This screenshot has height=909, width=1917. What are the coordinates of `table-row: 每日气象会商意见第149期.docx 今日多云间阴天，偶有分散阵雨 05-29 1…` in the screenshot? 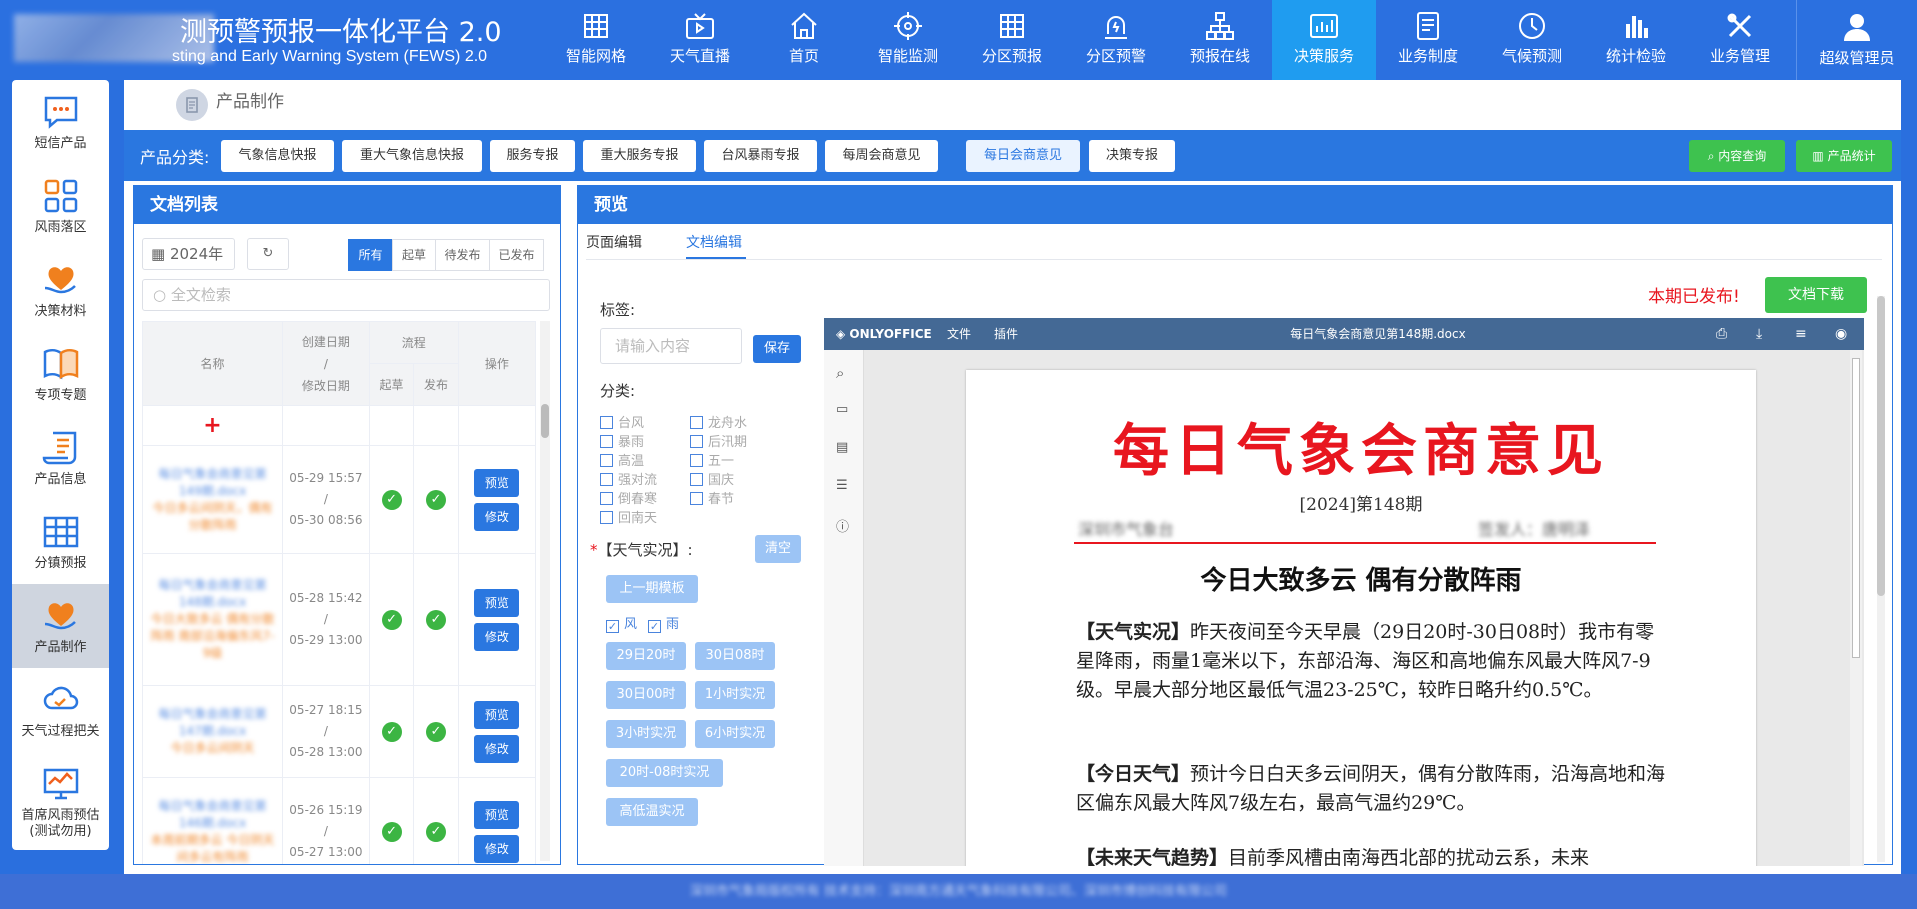 It's located at (339, 499).